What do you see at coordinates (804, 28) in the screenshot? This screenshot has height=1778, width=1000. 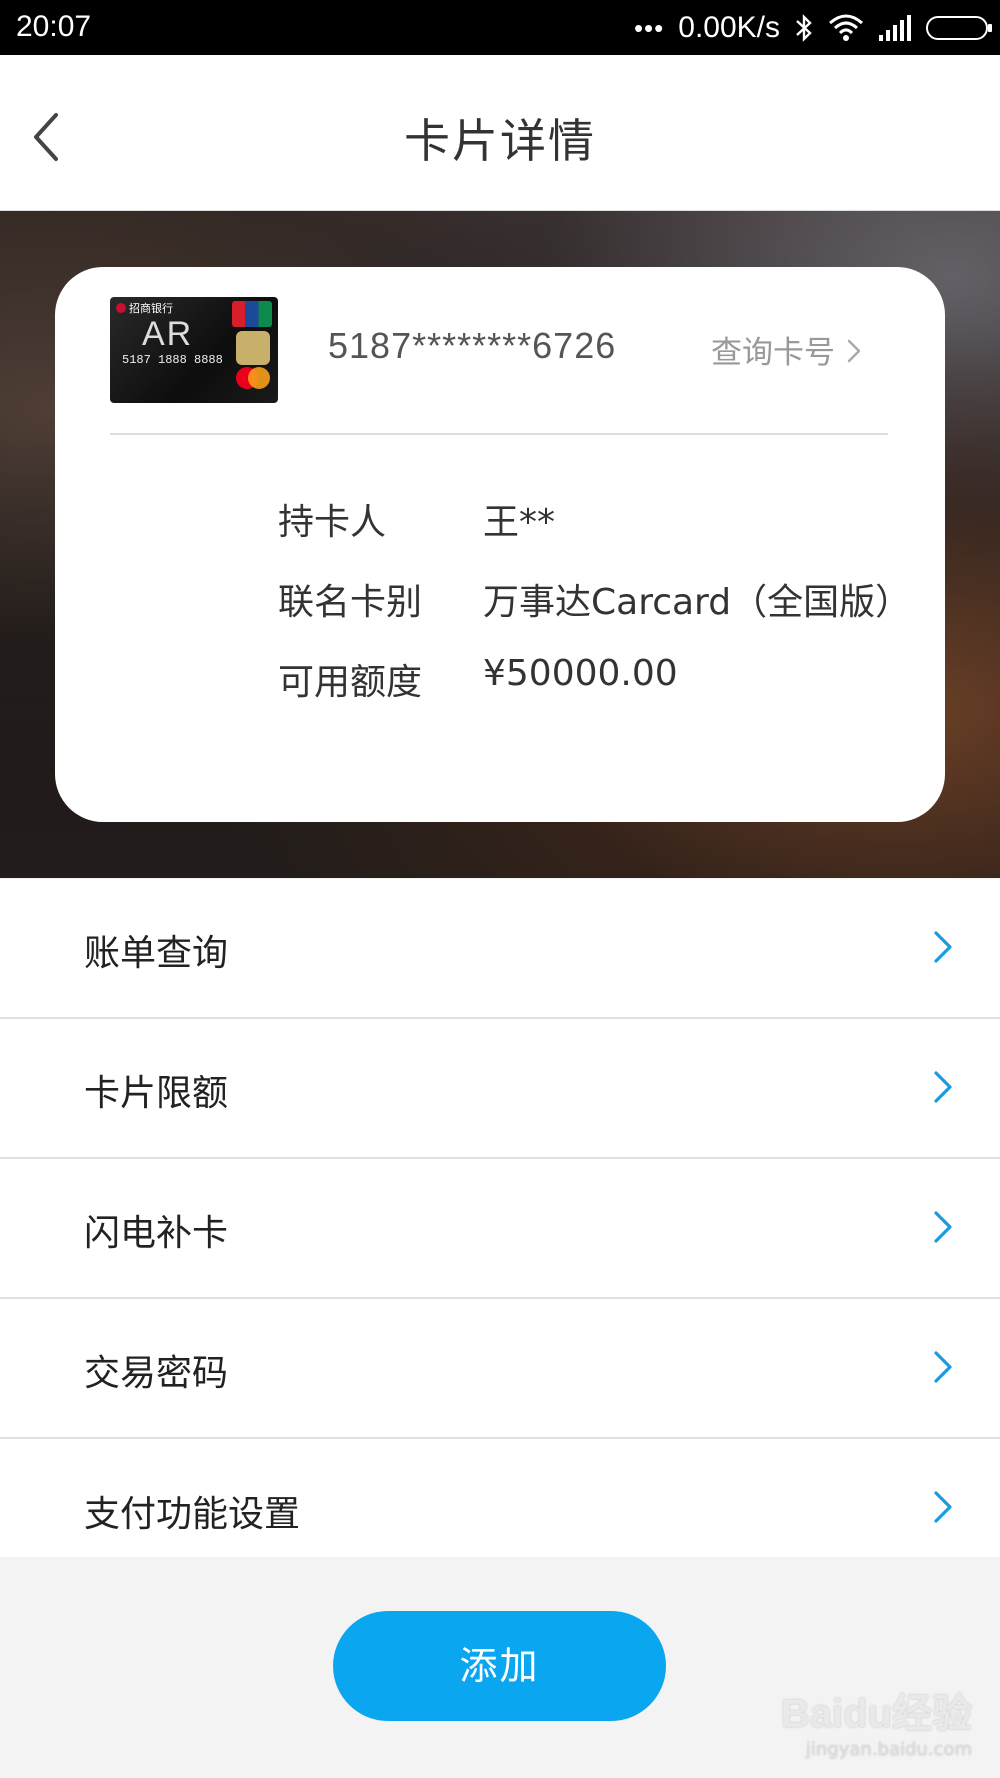 I see `bluetooth-icon` at bounding box center [804, 28].